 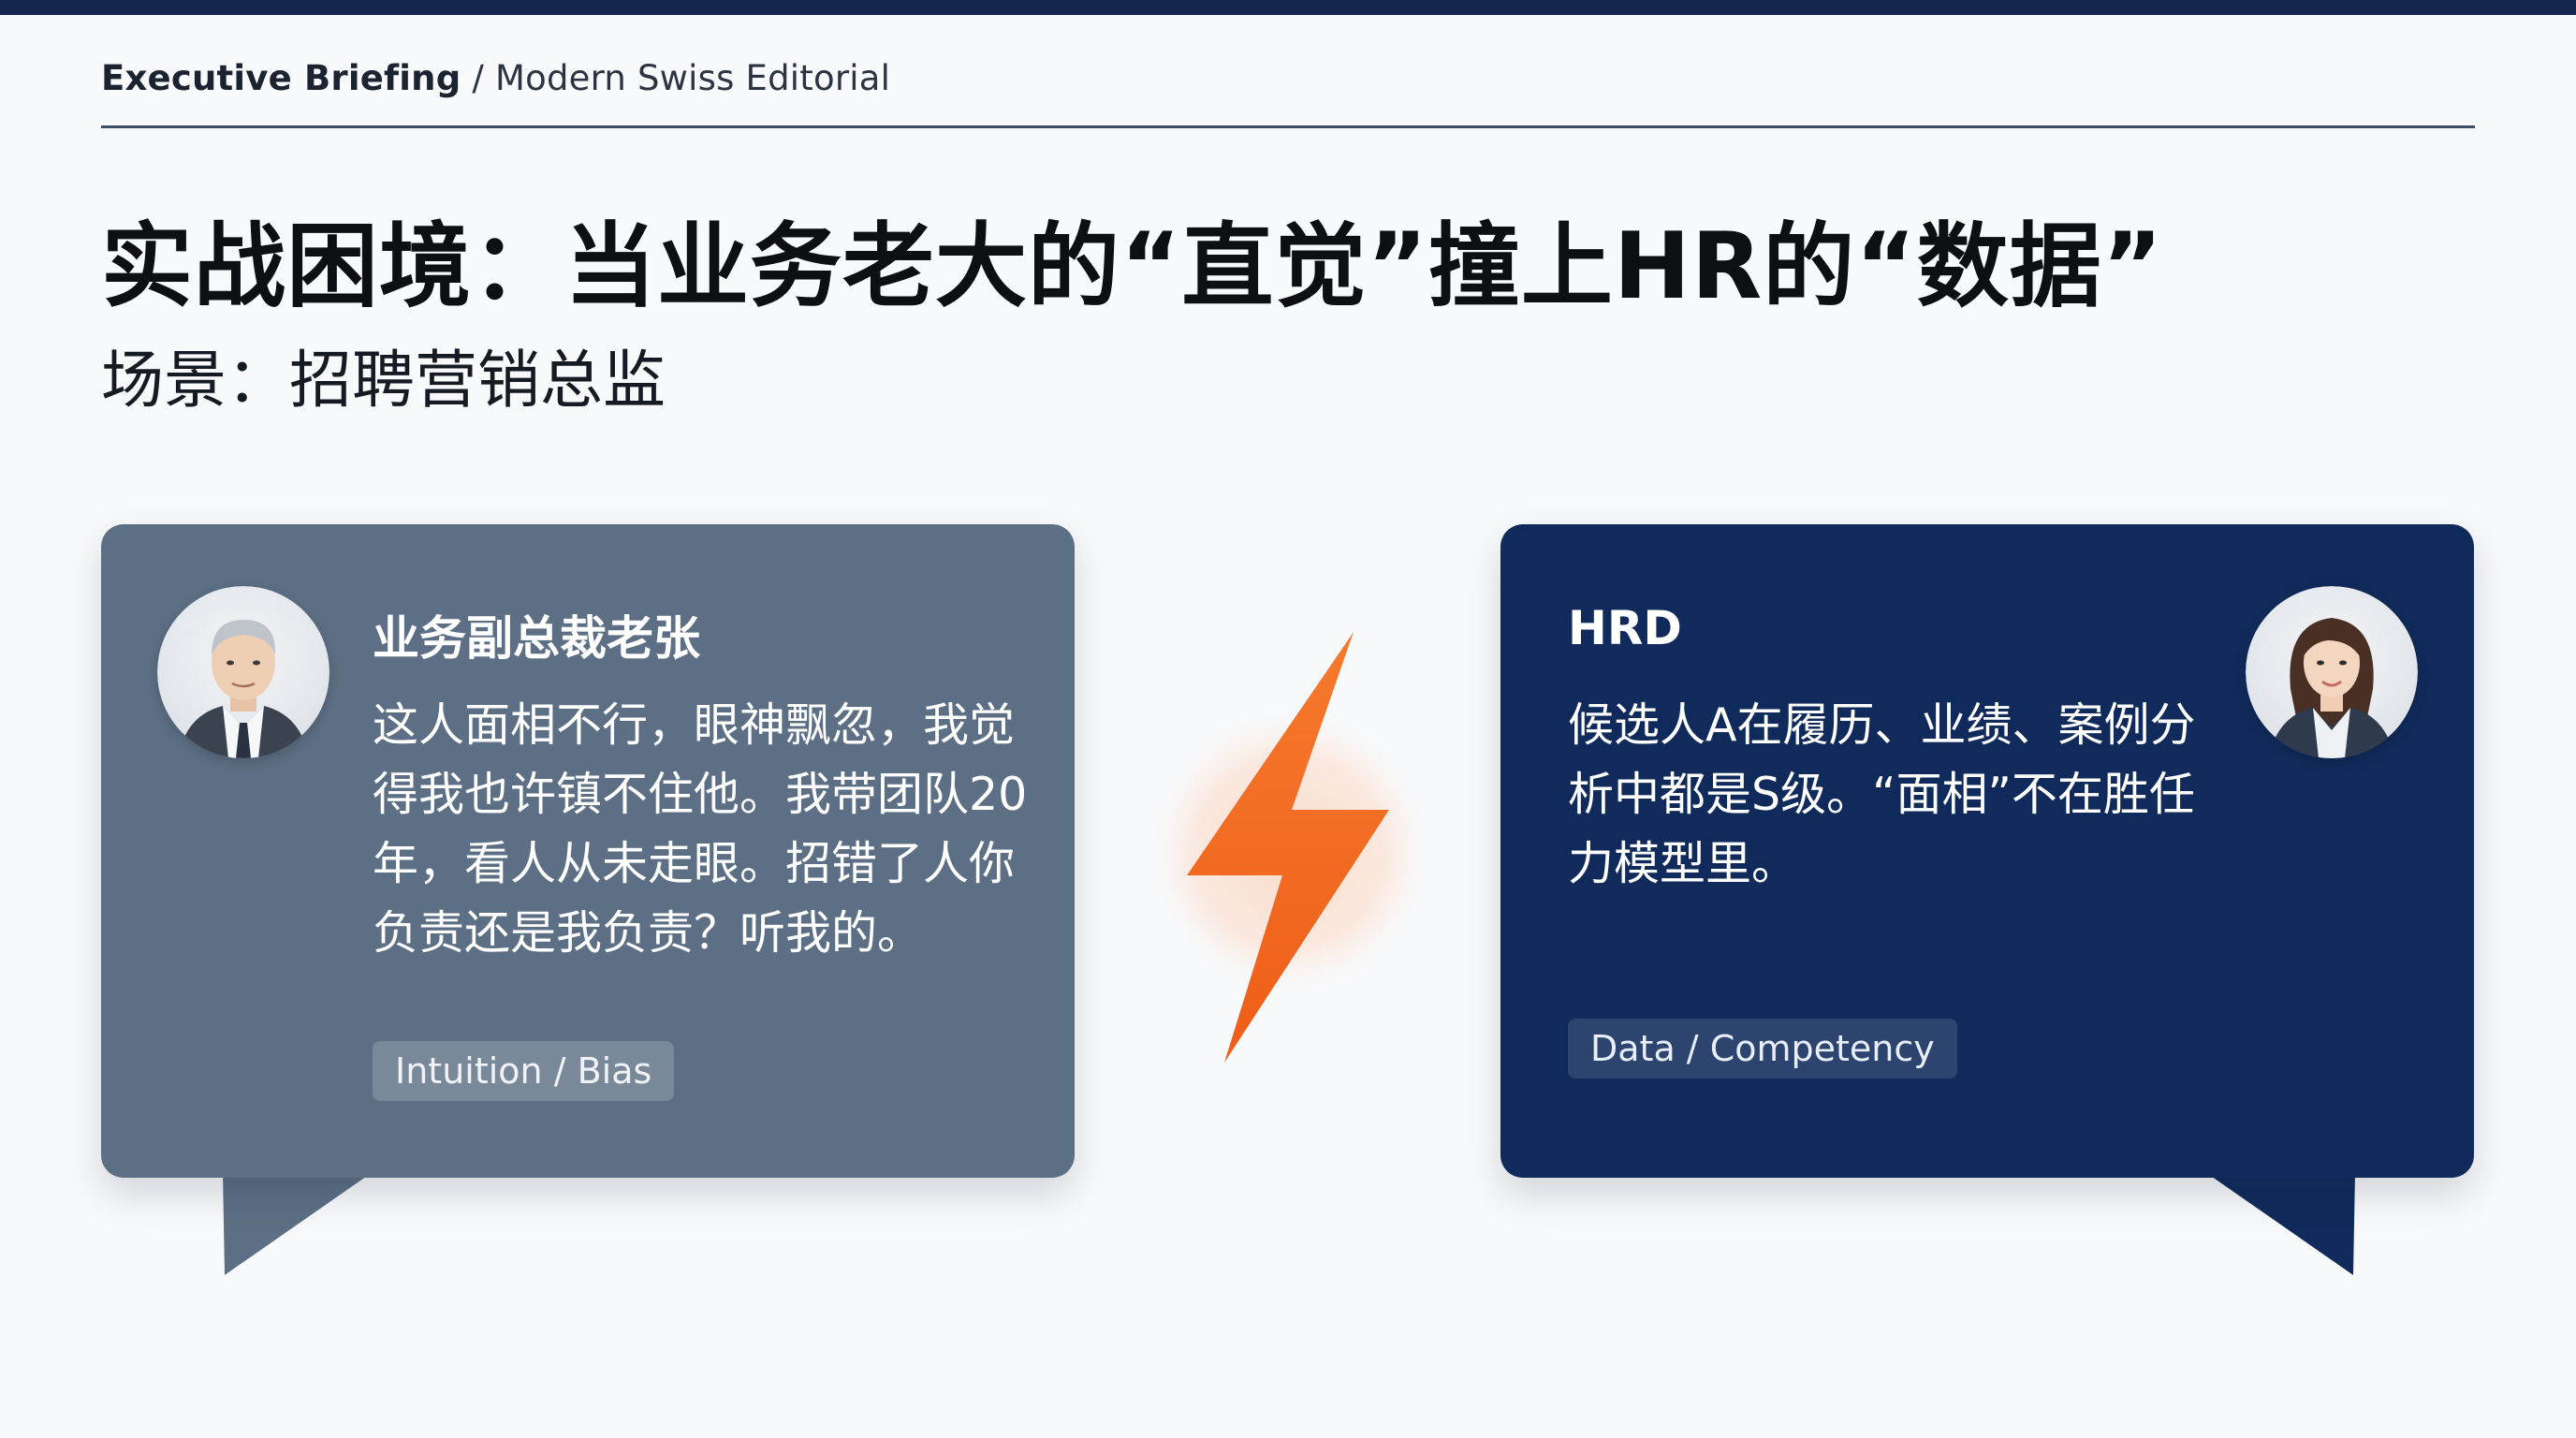 I want to click on lightning-bolt-icon, so click(x=1289, y=847).